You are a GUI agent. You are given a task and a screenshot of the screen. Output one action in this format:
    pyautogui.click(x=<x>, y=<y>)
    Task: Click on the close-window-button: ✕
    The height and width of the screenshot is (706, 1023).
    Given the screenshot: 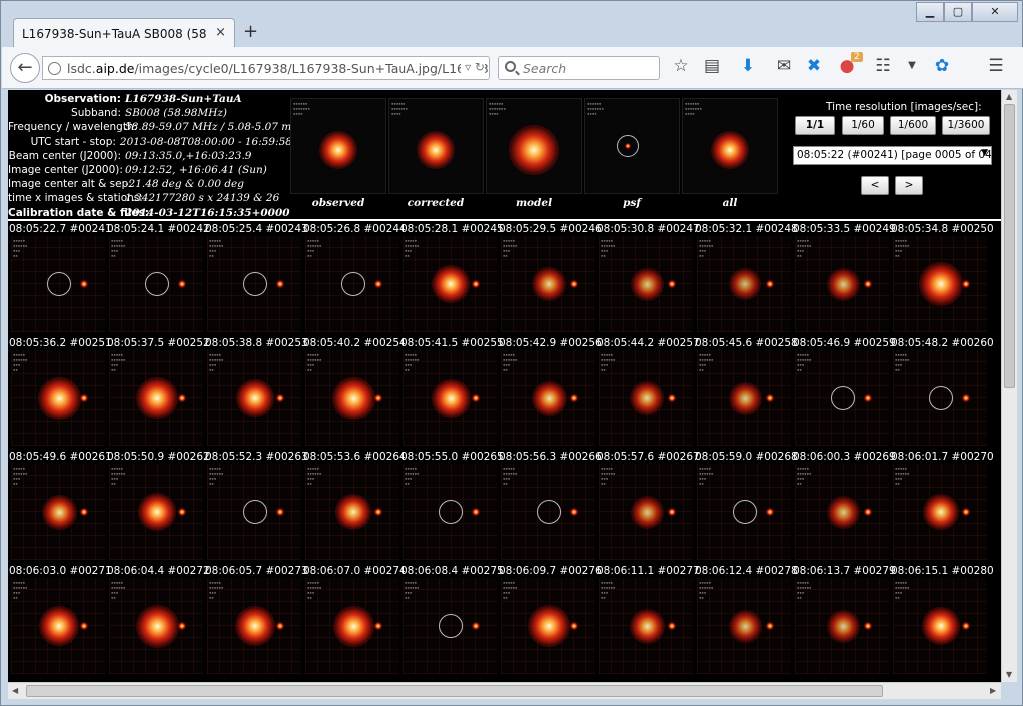 What is the action you would take?
    pyautogui.click(x=995, y=12)
    